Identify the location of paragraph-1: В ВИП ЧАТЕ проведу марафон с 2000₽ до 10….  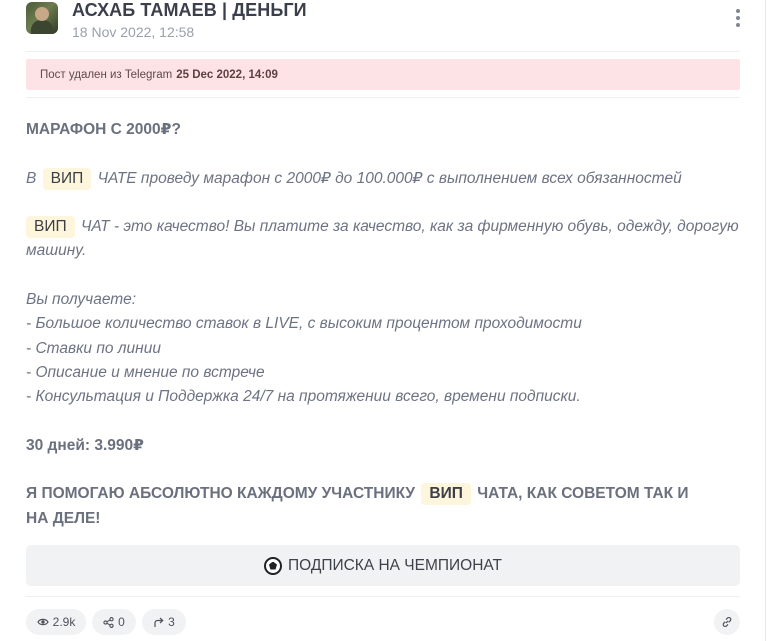
(383, 179).